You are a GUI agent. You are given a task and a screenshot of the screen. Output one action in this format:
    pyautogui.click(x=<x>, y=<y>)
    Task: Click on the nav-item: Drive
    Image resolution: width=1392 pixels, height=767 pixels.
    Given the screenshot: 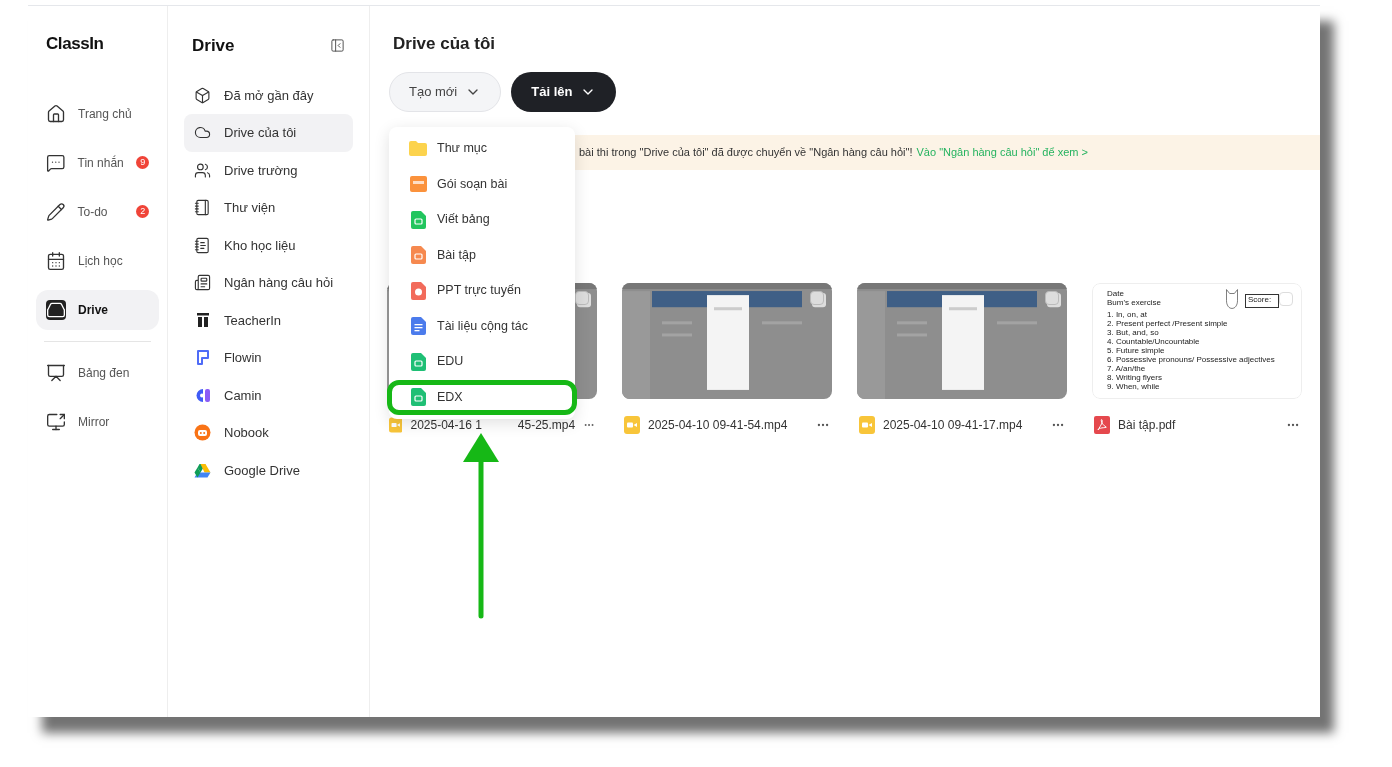 What is the action you would take?
    pyautogui.click(x=97, y=309)
    